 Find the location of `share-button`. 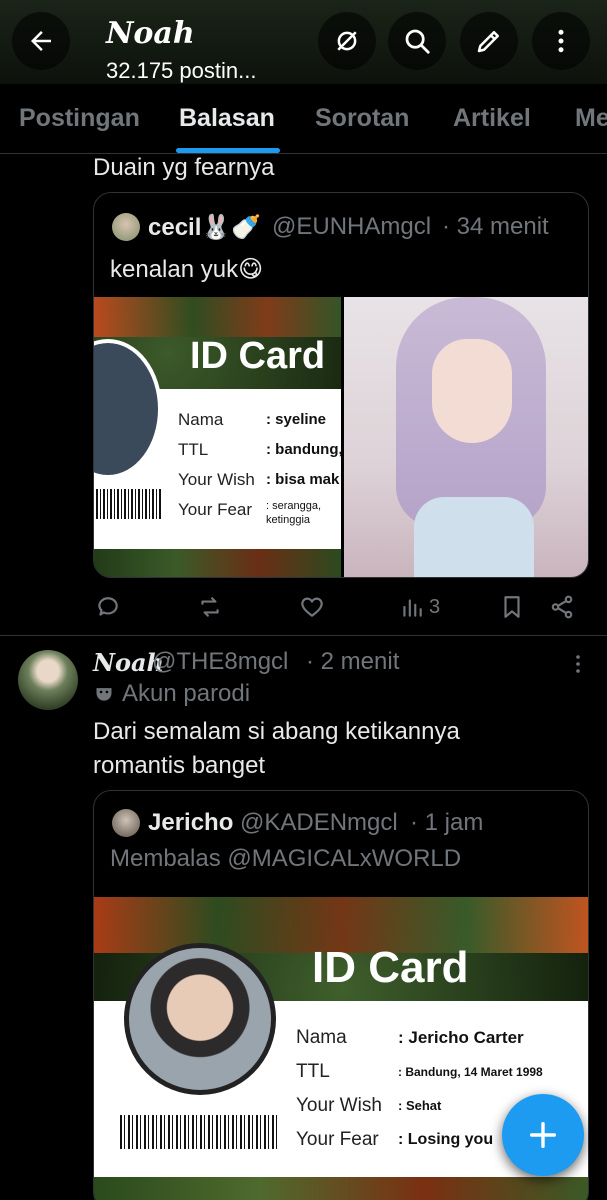

share-button is located at coordinates (562, 607).